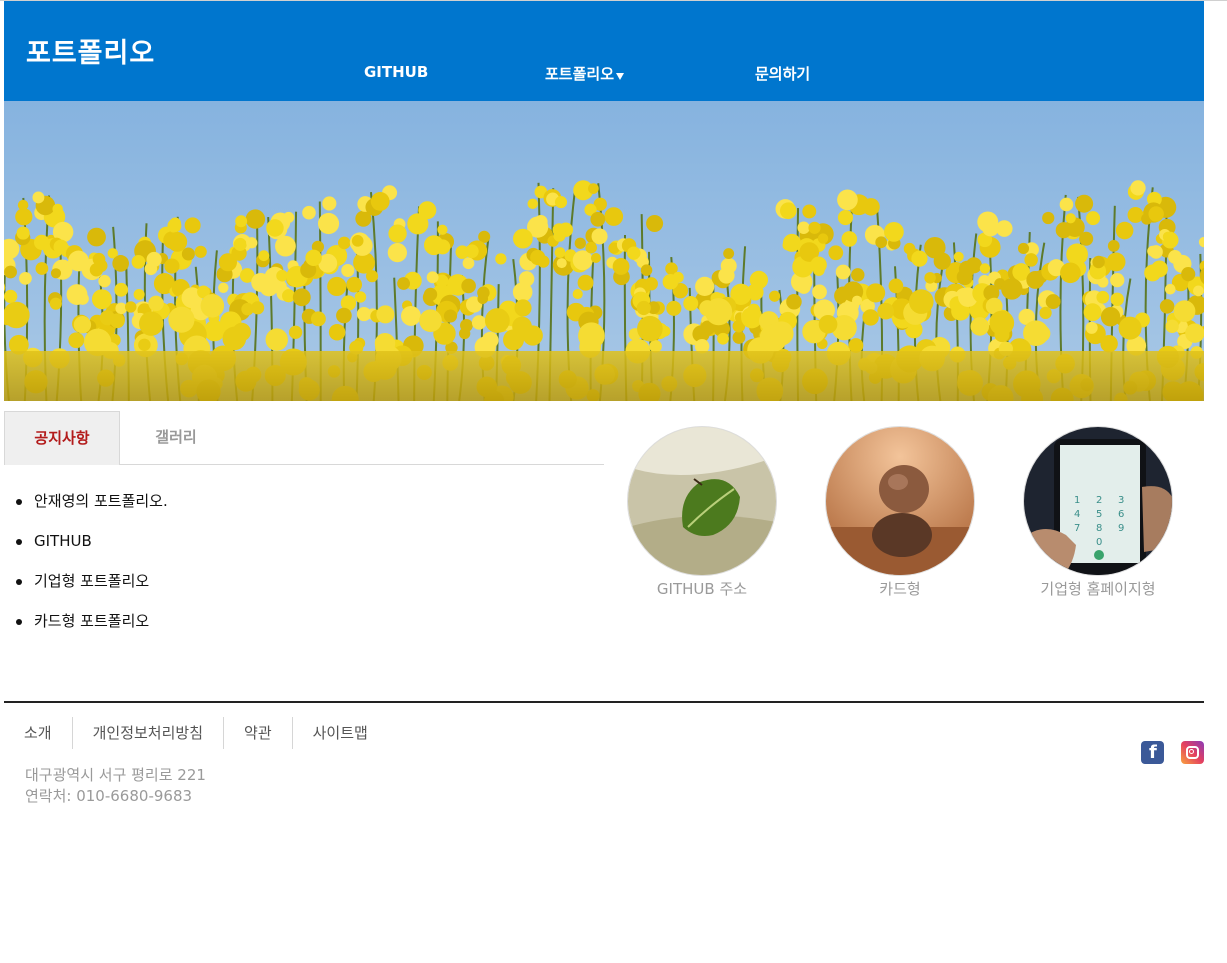 The image size is (1227, 963). I want to click on gallery-item-card: 카드형, so click(900, 512).